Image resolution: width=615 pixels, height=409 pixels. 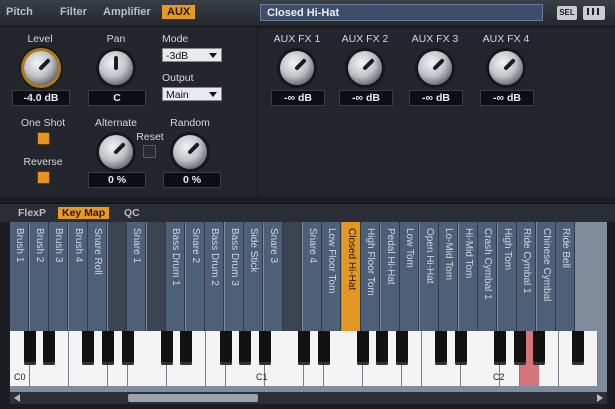 I want to click on aux-fx-3-knob, so click(x=435, y=68).